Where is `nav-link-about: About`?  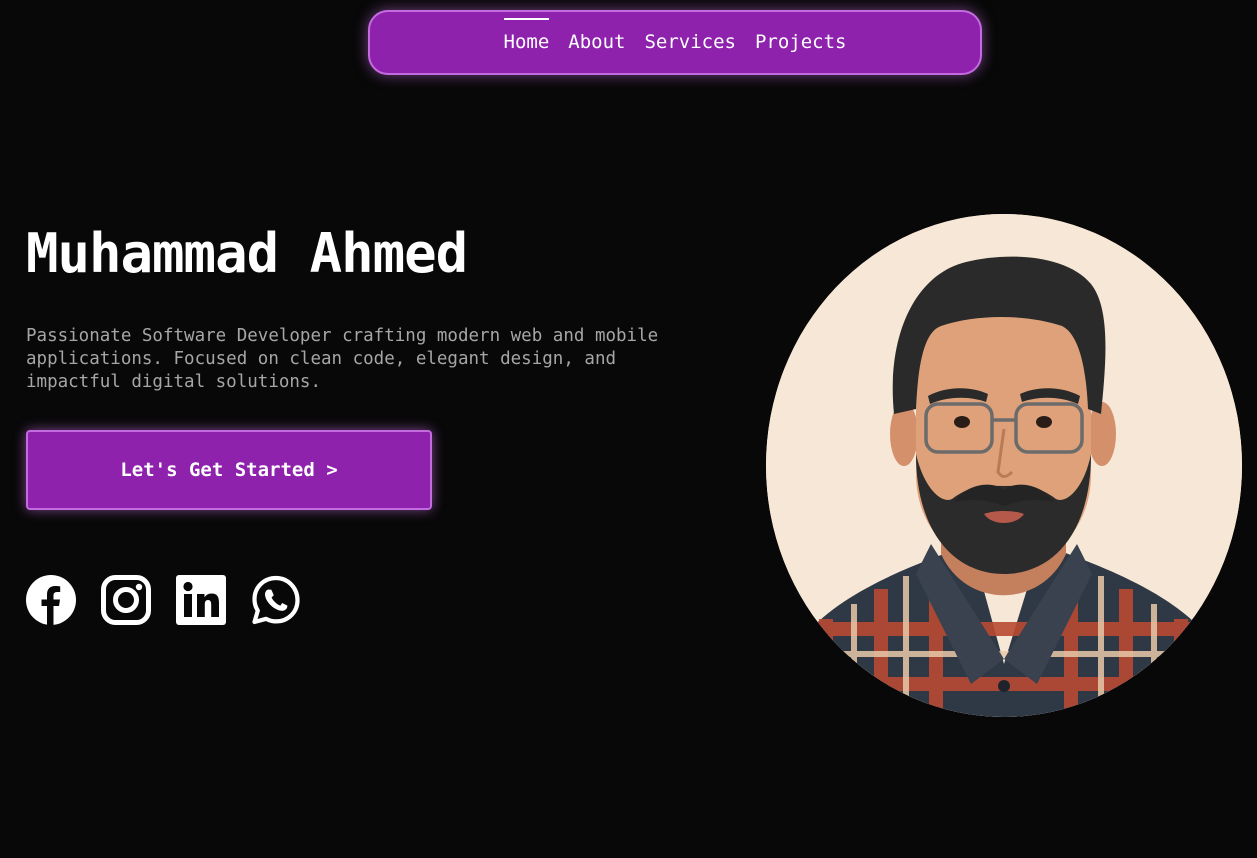
nav-link-about: About is located at coordinates (596, 42).